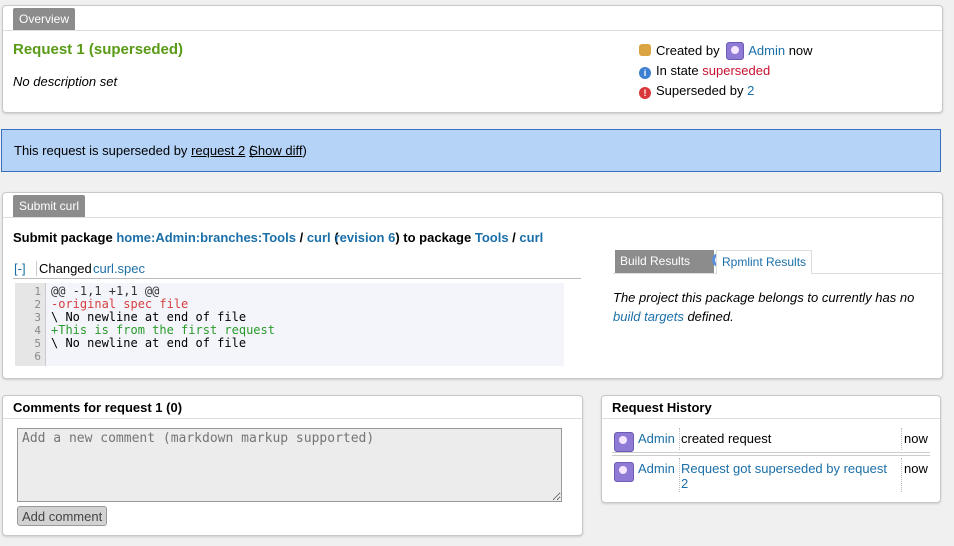  I want to click on tab-submit-curl: Submit curl, so click(49, 206).